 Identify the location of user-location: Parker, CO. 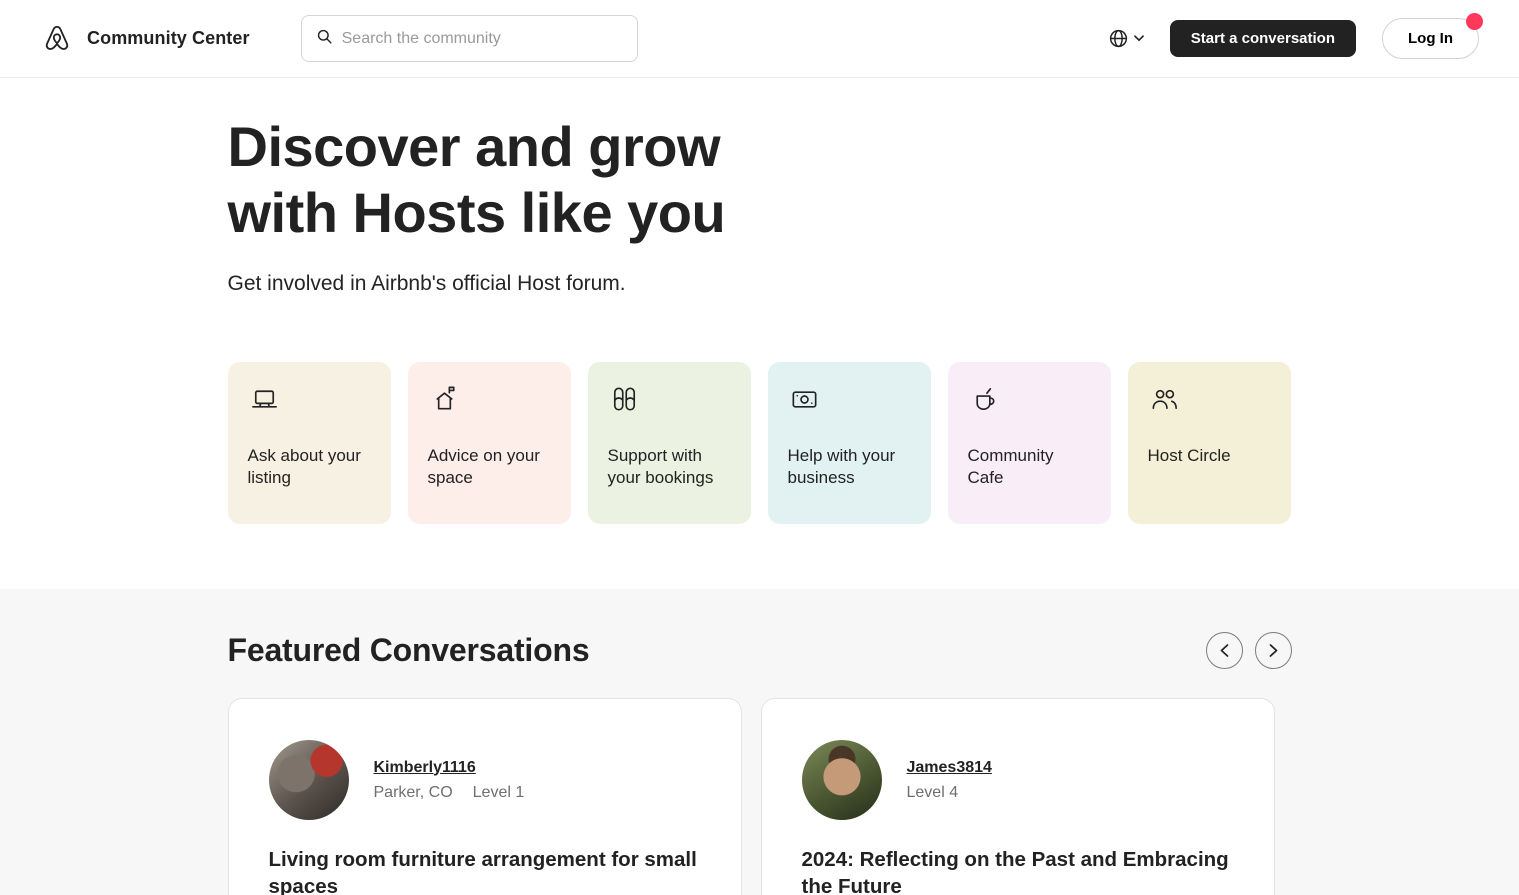
(413, 792).